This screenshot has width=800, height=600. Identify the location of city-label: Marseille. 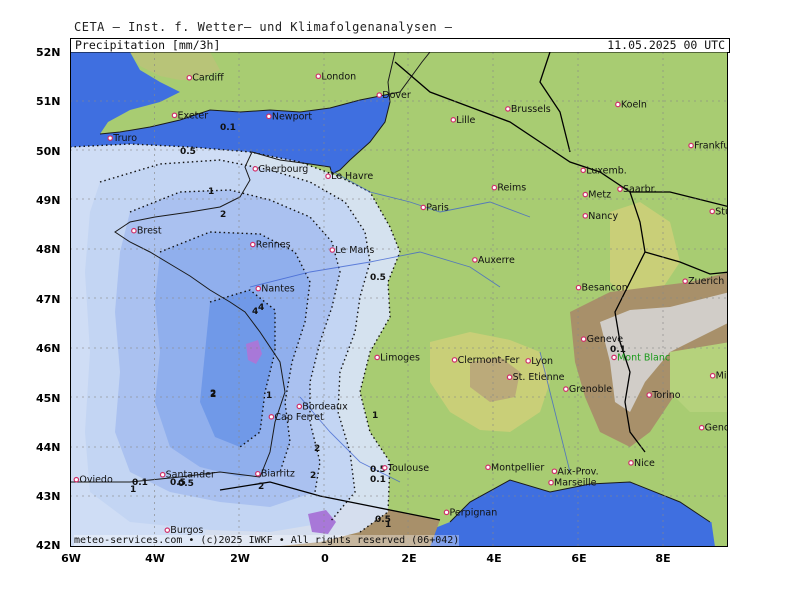
(575, 483).